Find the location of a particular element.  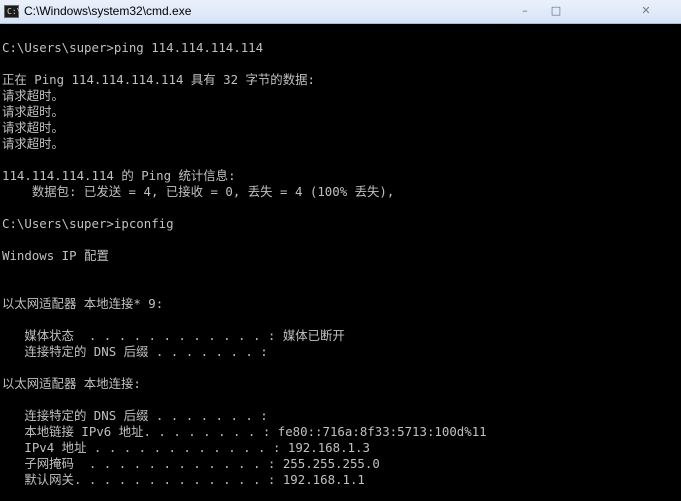

console-line: C:\Users\super>ping 114.114.114.114 is located at coordinates (133, 47).